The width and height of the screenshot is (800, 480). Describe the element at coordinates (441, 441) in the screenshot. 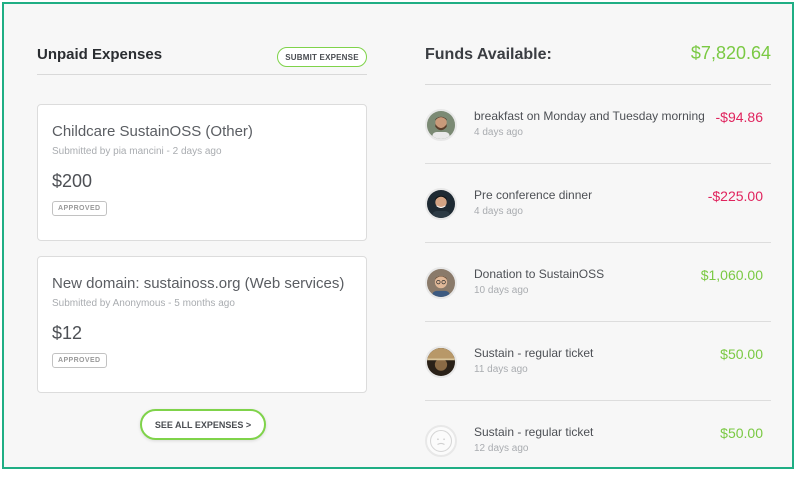

I see `default-avatar-icon` at that location.